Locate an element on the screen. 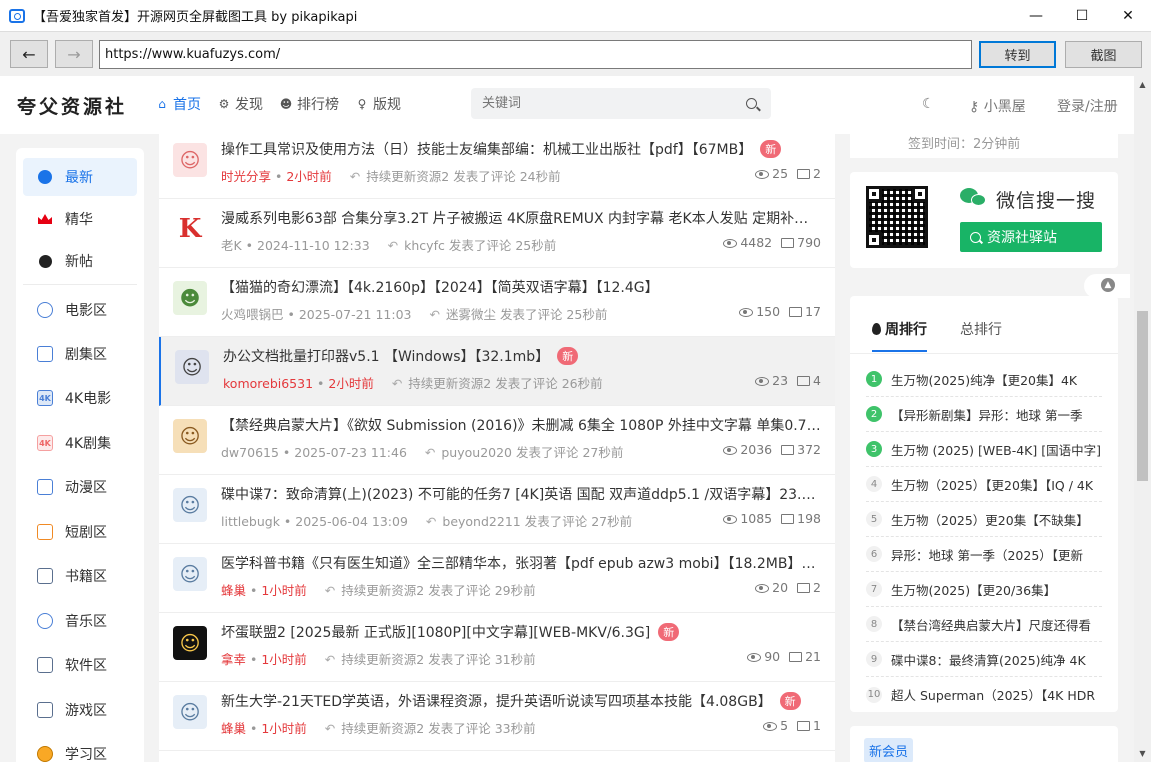  sidebar-item-latest: 最新 is located at coordinates (80, 177).